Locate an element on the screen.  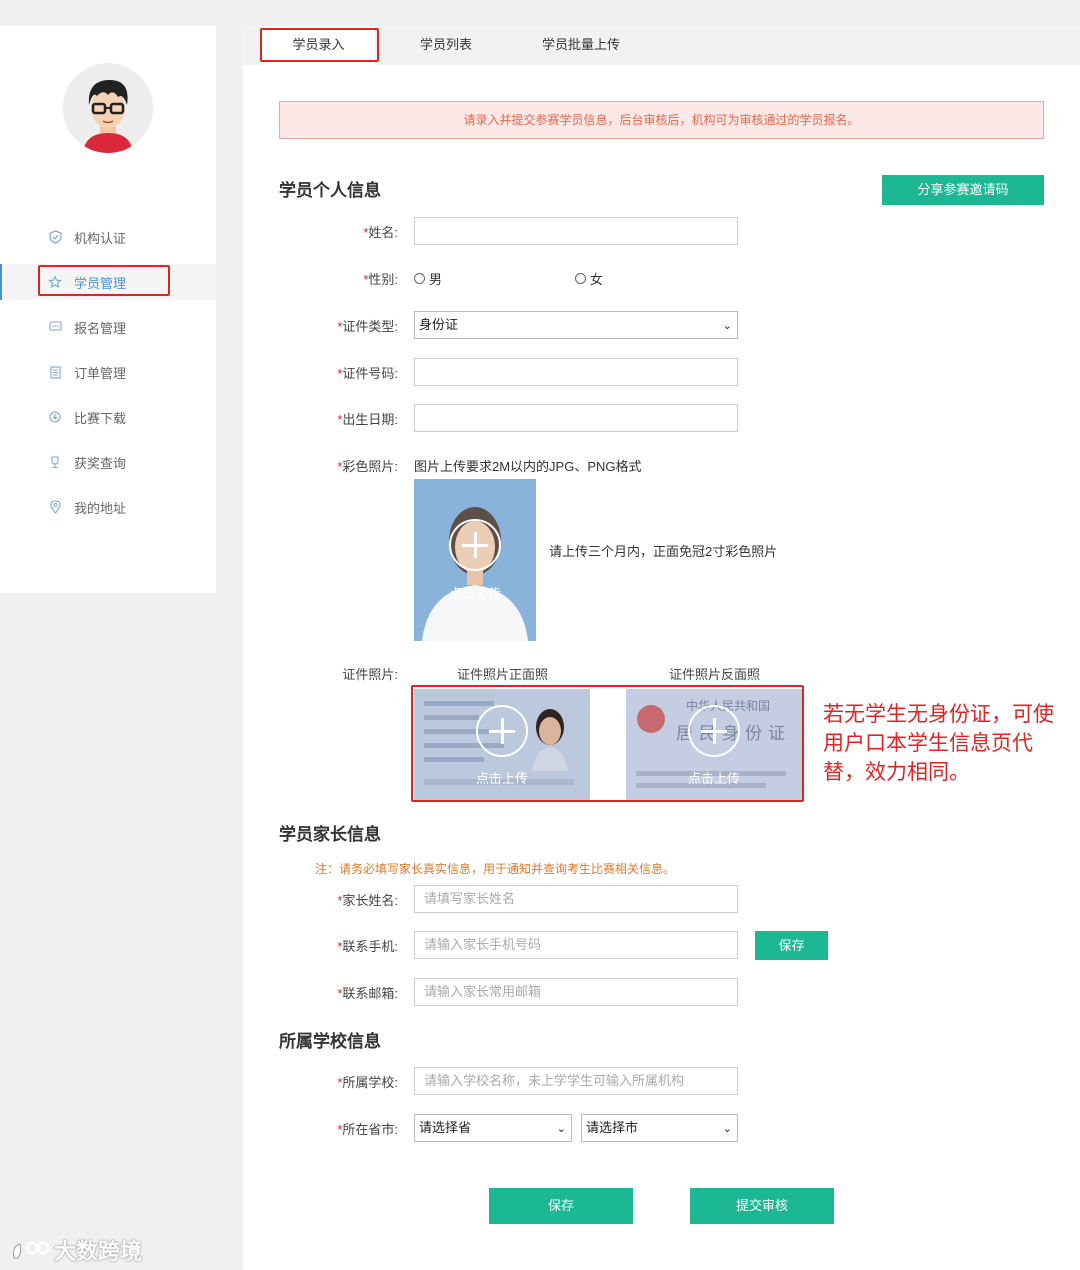
chat-icon is located at coordinates (55, 327).